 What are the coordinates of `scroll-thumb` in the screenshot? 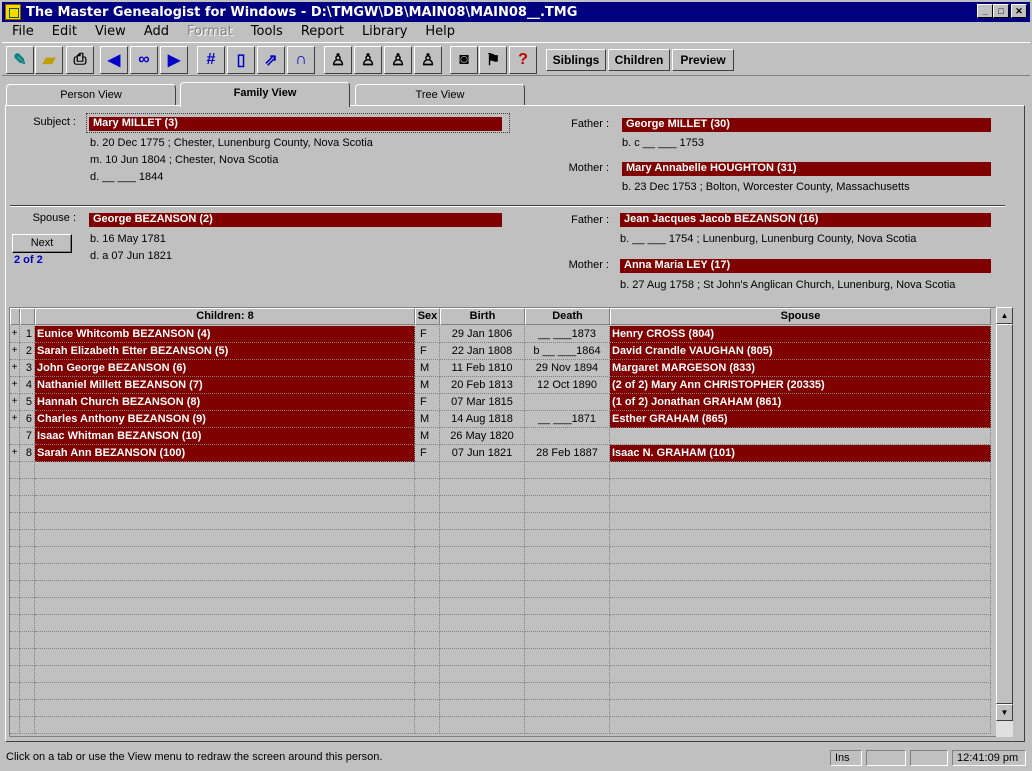 It's located at (1004, 514).